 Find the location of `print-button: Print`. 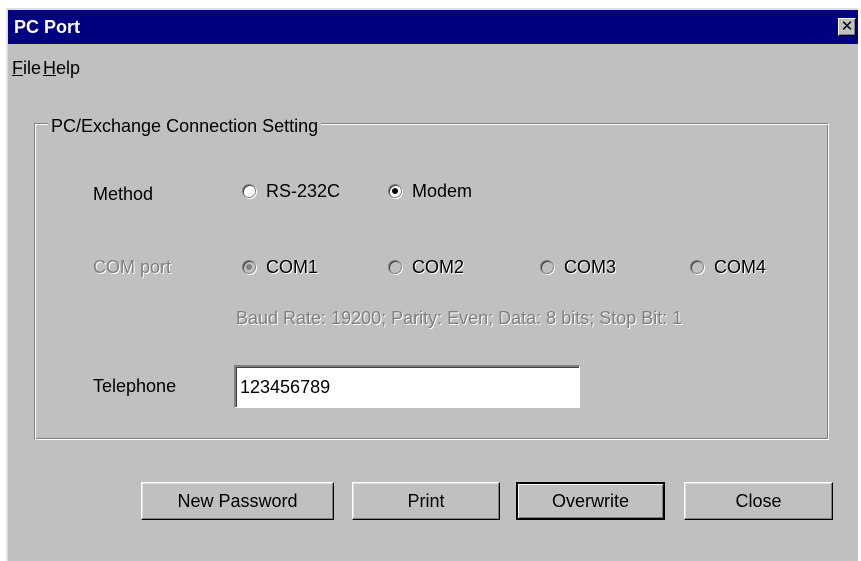

print-button: Print is located at coordinates (426, 501).